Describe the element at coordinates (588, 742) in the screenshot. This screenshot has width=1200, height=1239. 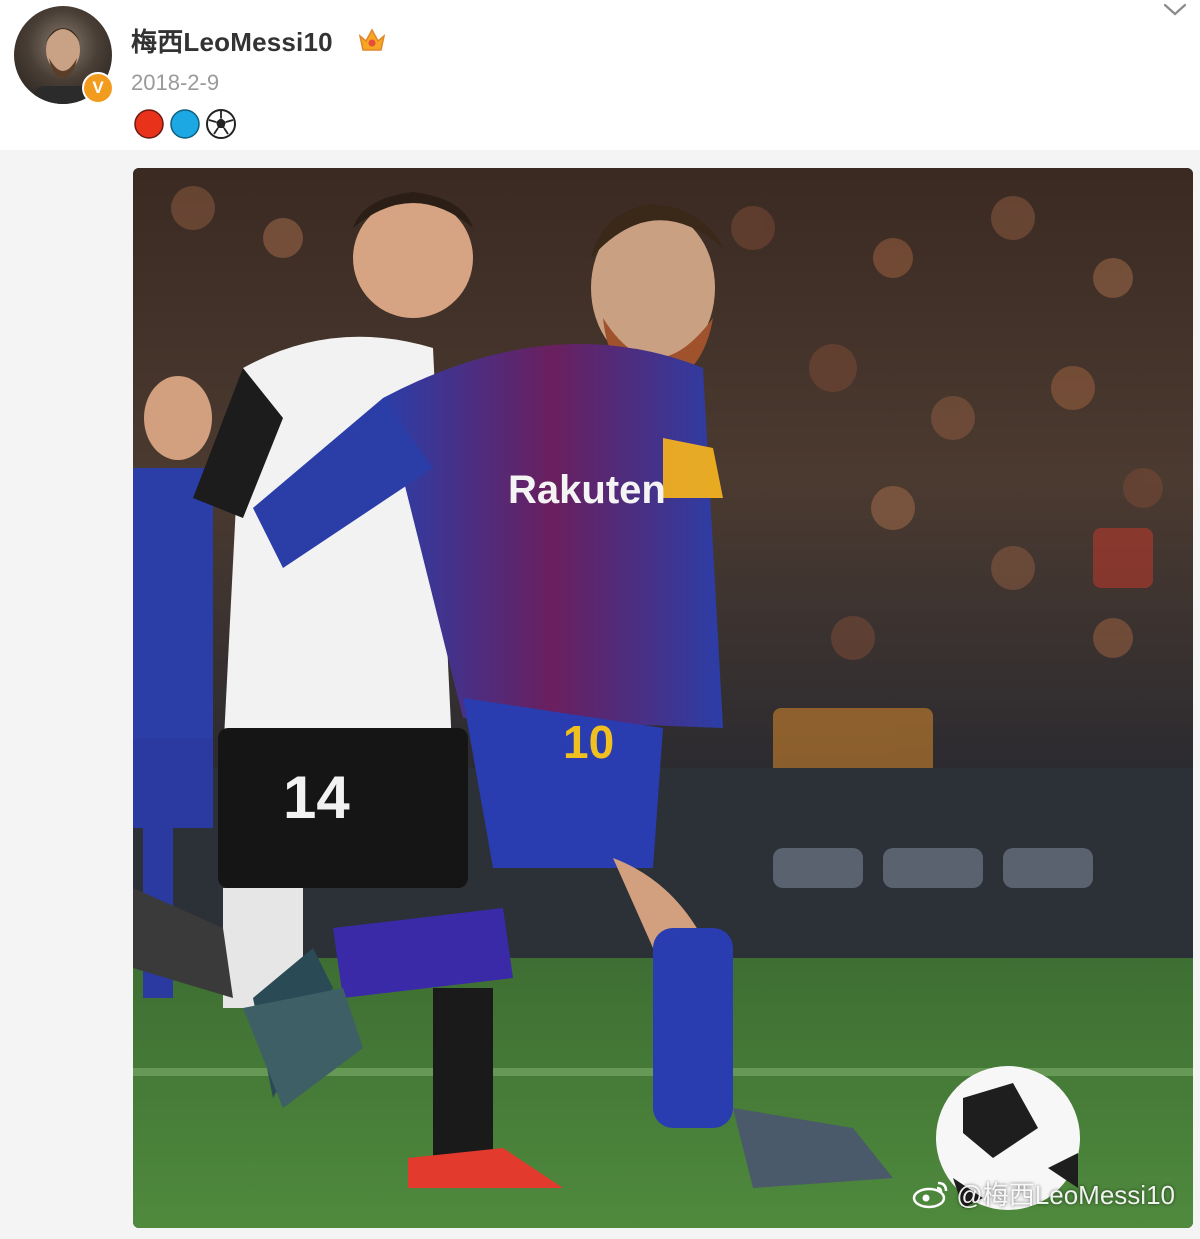
I see `jersey-number-10: 10` at that location.